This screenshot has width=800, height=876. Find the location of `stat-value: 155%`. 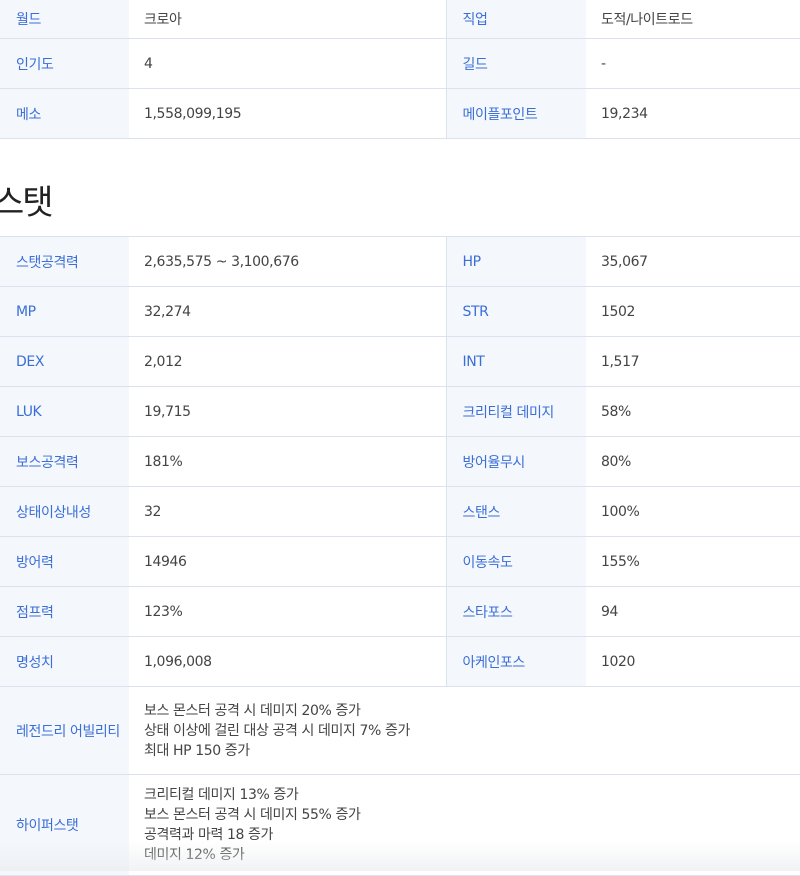

stat-value: 155% is located at coordinates (693, 562).